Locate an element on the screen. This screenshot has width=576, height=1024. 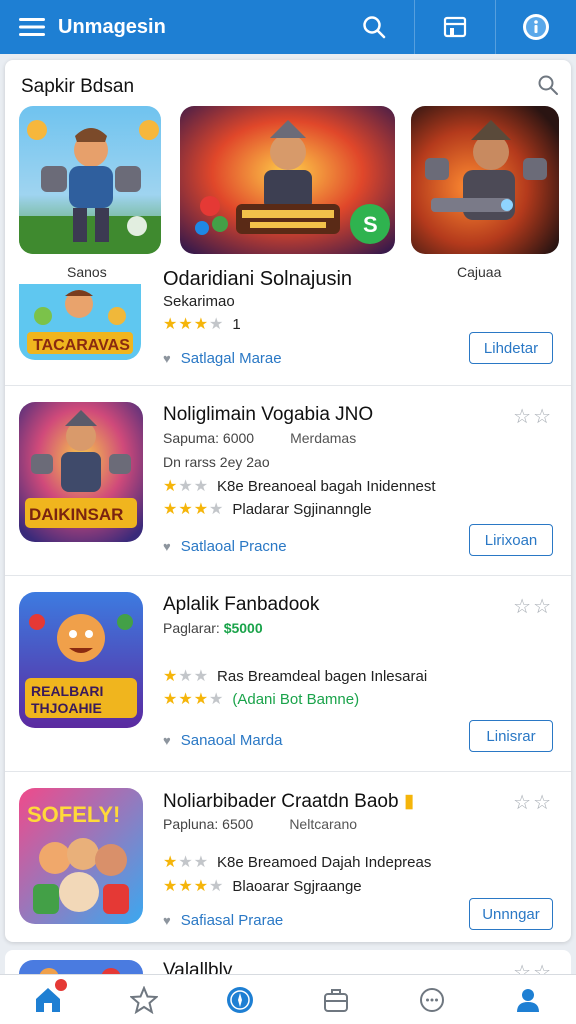
home-icon is located at coordinates (48, 999).